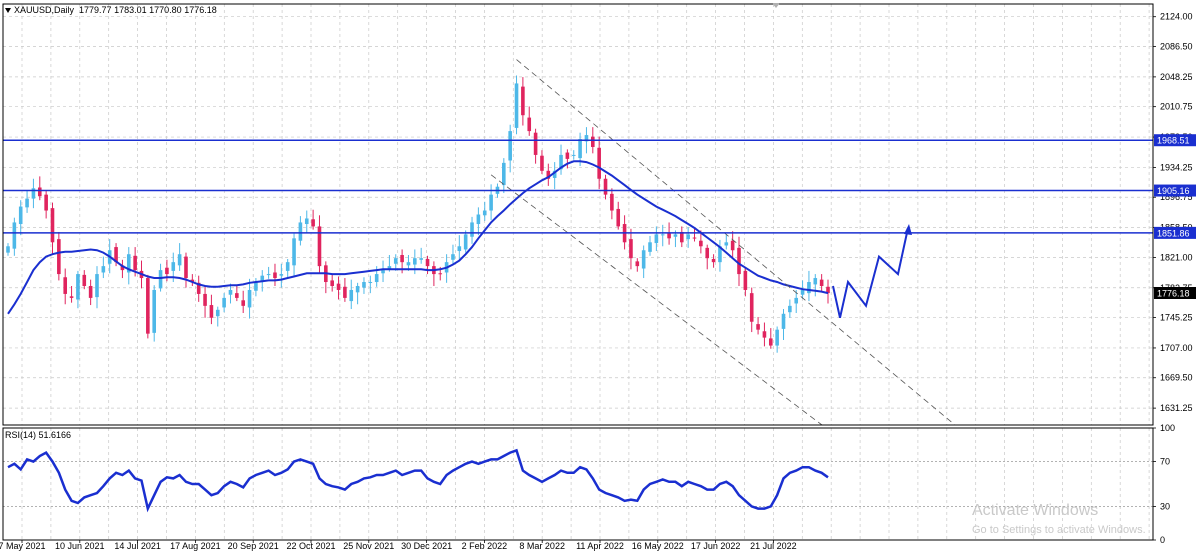 The width and height of the screenshot is (1200, 554). I want to click on time-tick-label: 21 Jul 2022, so click(773, 546).